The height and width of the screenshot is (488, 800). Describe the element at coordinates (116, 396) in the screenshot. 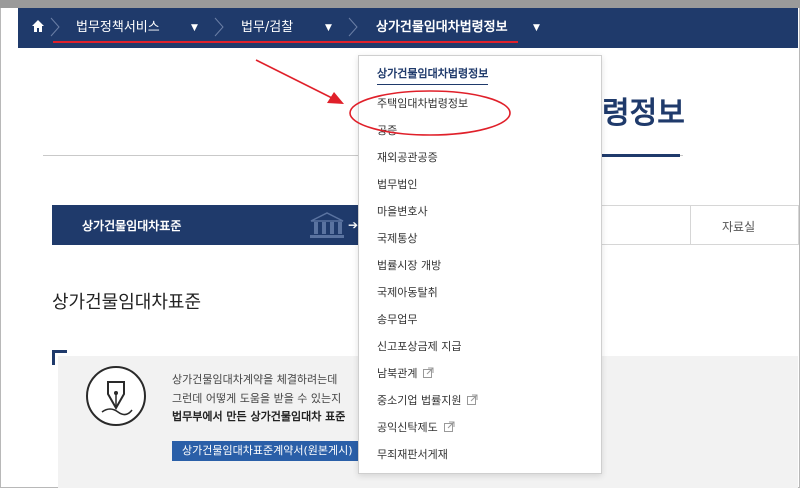

I see `fountain-pen-icon` at that location.